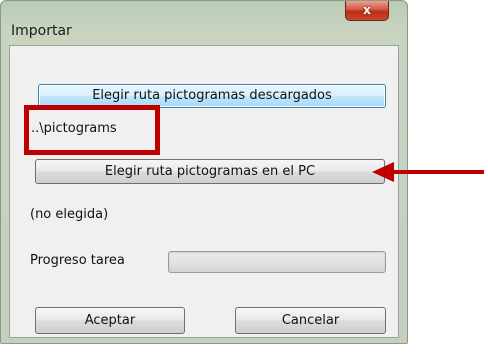  I want to click on progress-label: Progreso tarea, so click(77, 260).